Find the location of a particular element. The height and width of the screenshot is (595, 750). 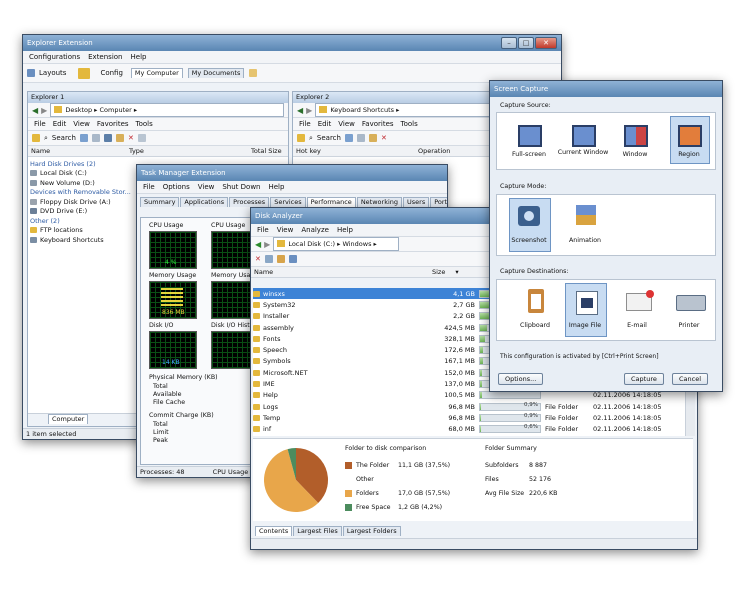

tab-summary: Summary is located at coordinates (160, 202).